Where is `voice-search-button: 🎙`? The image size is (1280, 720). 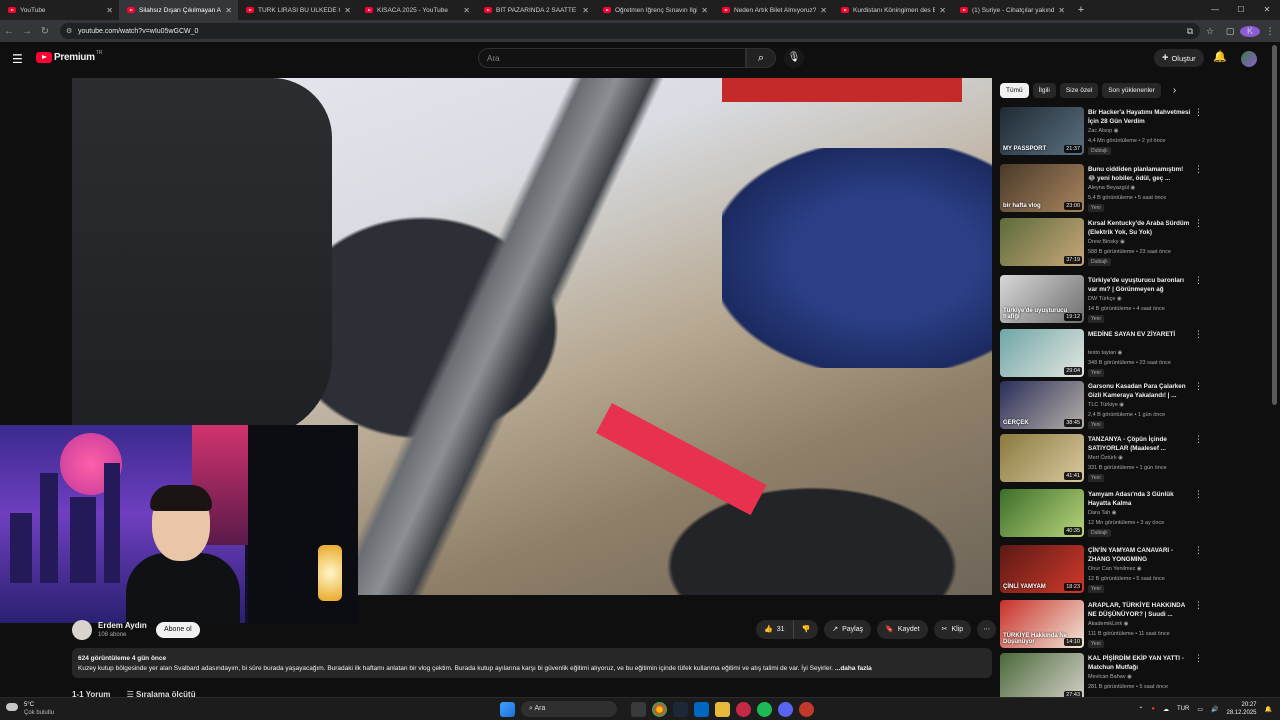 voice-search-button: 🎙 is located at coordinates (794, 58).